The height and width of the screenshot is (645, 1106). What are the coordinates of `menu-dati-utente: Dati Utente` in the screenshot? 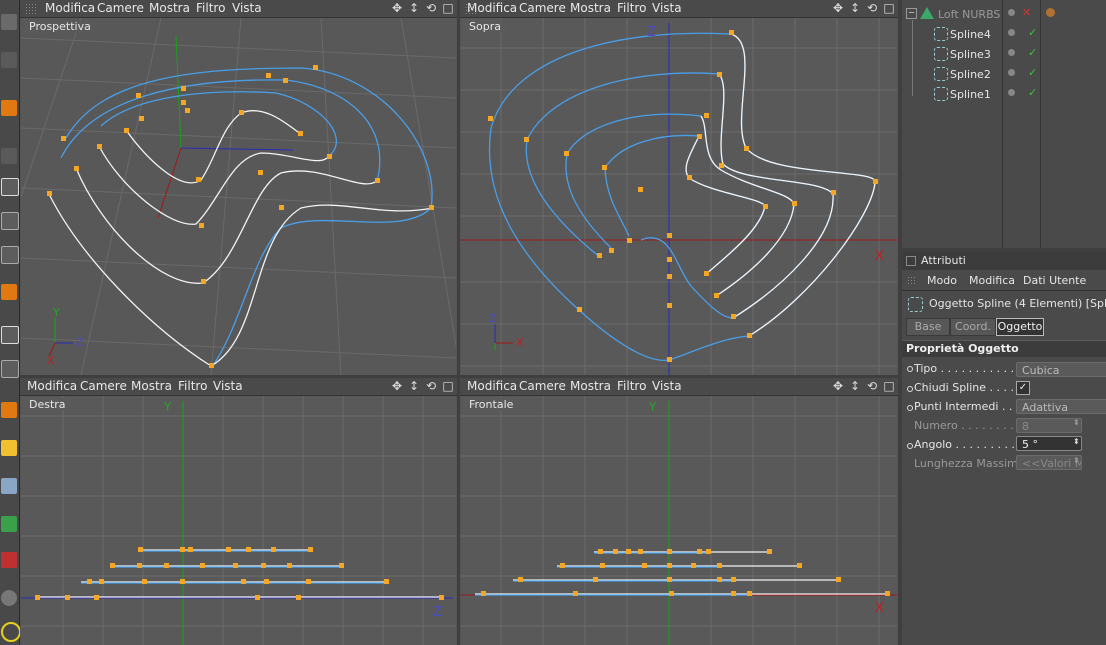 It's located at (1054, 280).